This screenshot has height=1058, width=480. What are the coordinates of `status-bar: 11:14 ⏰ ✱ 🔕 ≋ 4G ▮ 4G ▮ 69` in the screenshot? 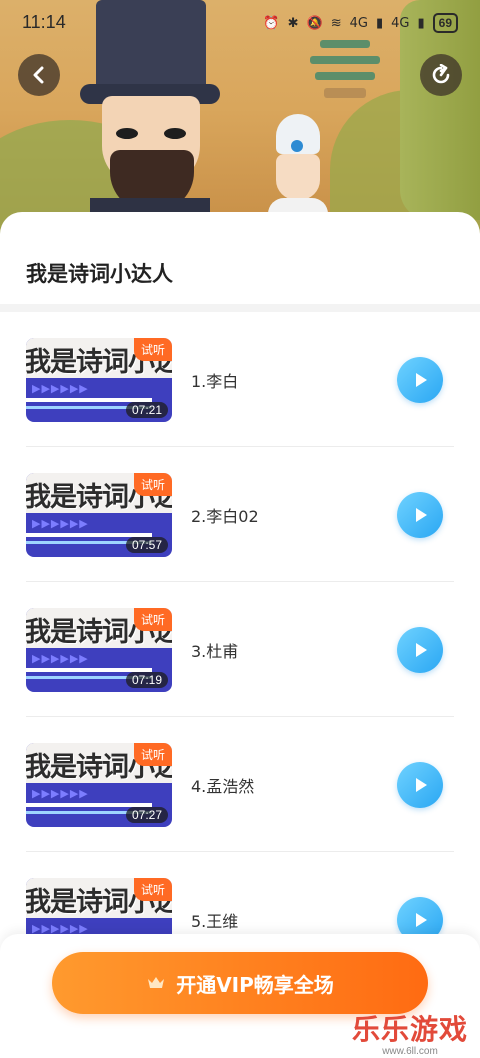 It's located at (240, 22).